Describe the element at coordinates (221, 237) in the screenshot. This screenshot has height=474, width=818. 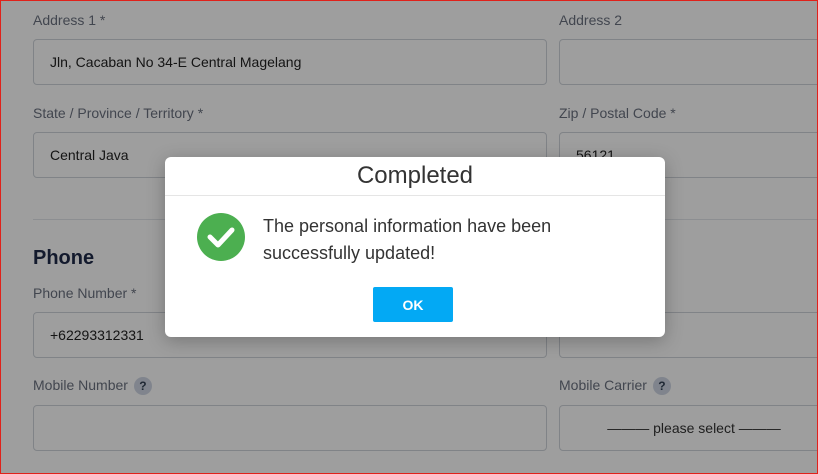
I see `check-circle-icon` at that location.